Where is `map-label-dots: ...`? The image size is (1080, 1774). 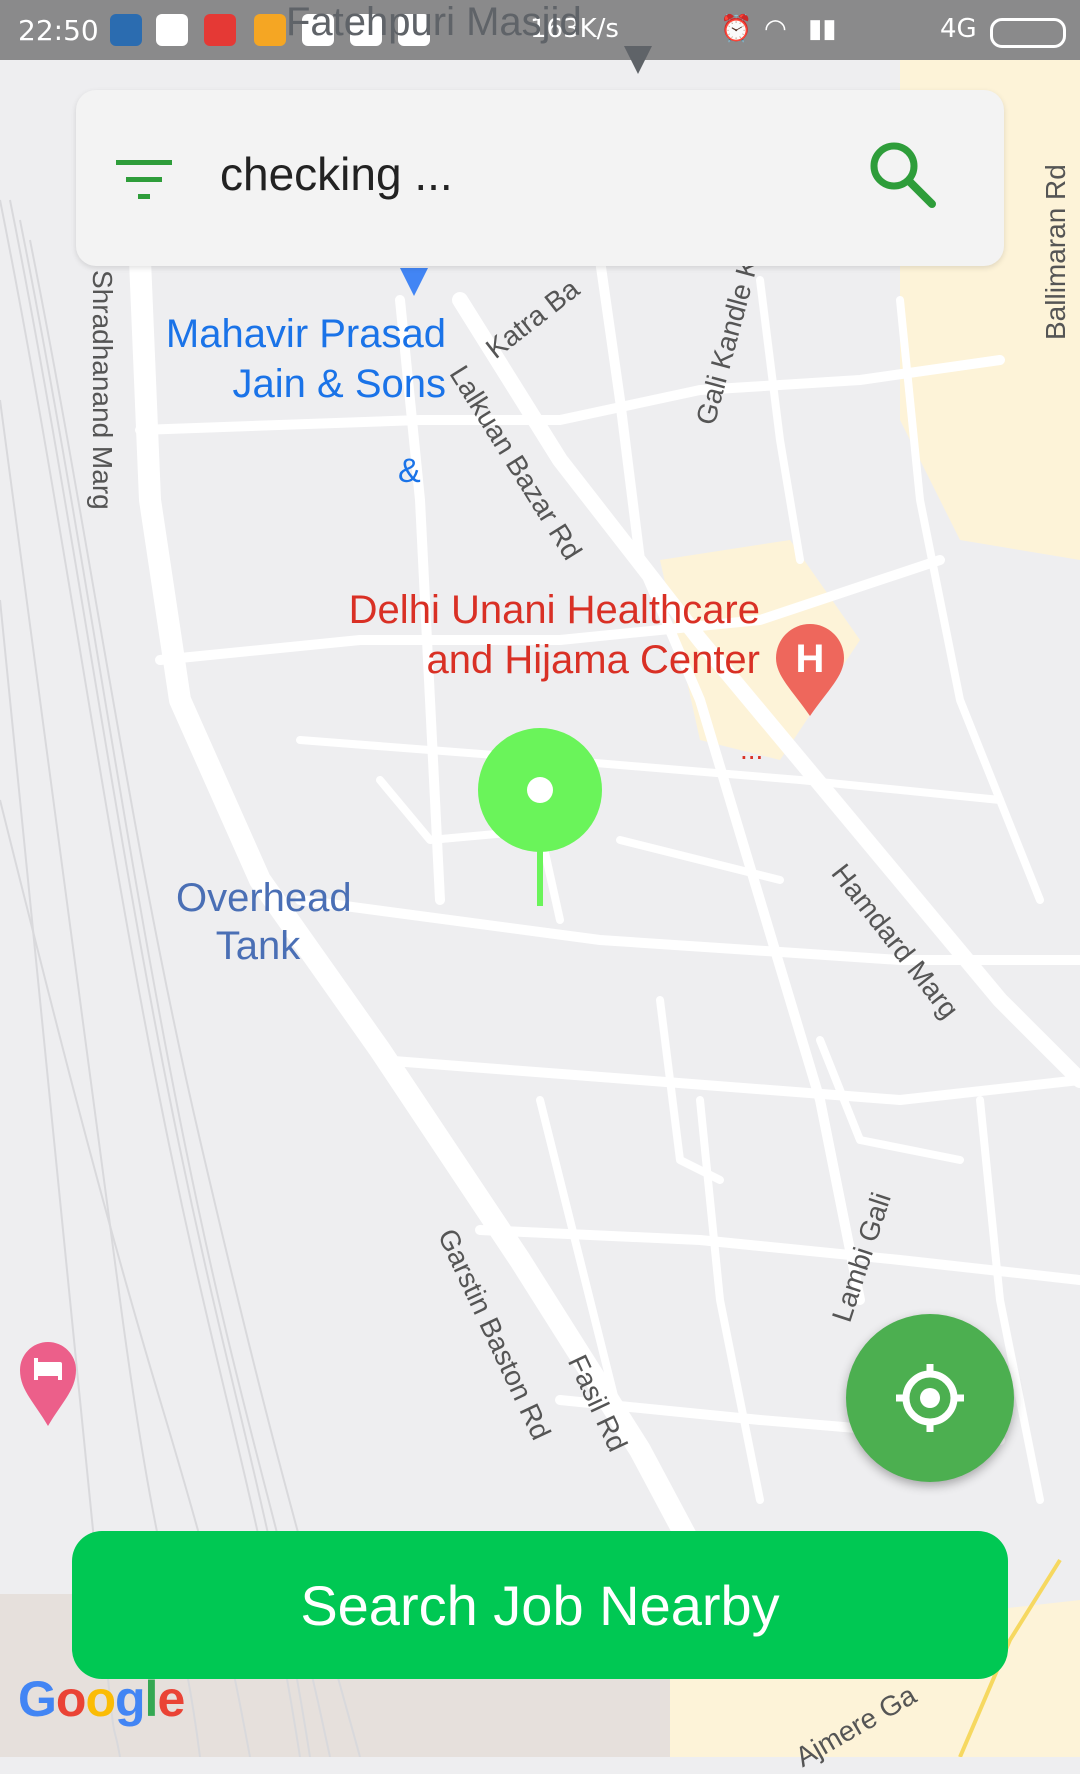 map-label-dots: ... is located at coordinates (752, 749).